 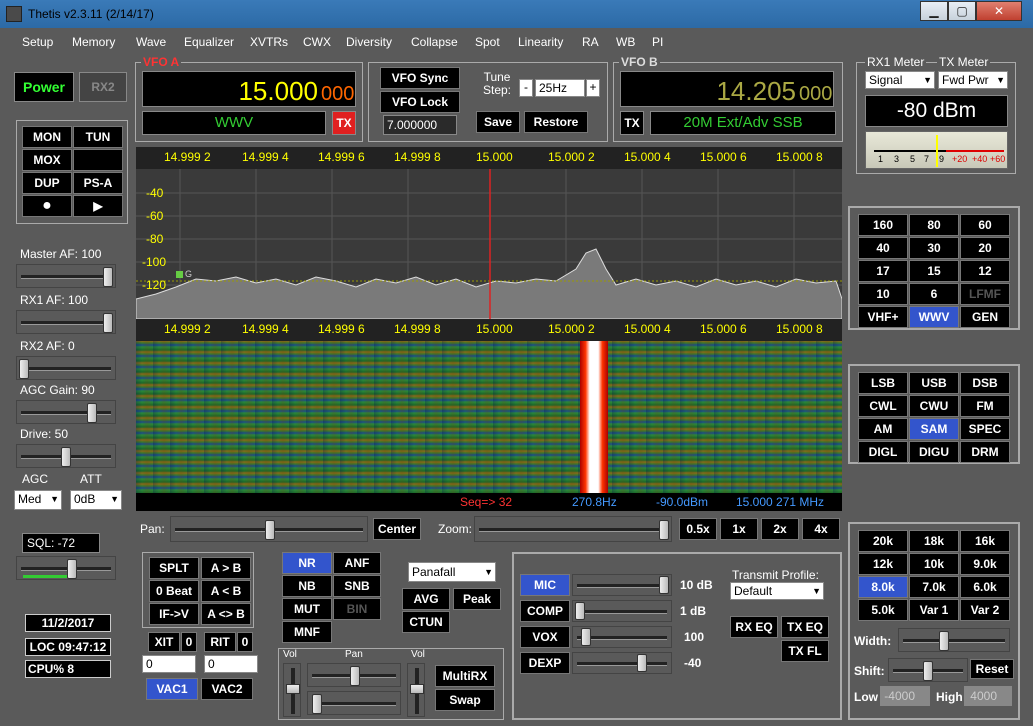 What do you see at coordinates (985, 429) in the screenshot?
I see `mode-spec: SPEC` at bounding box center [985, 429].